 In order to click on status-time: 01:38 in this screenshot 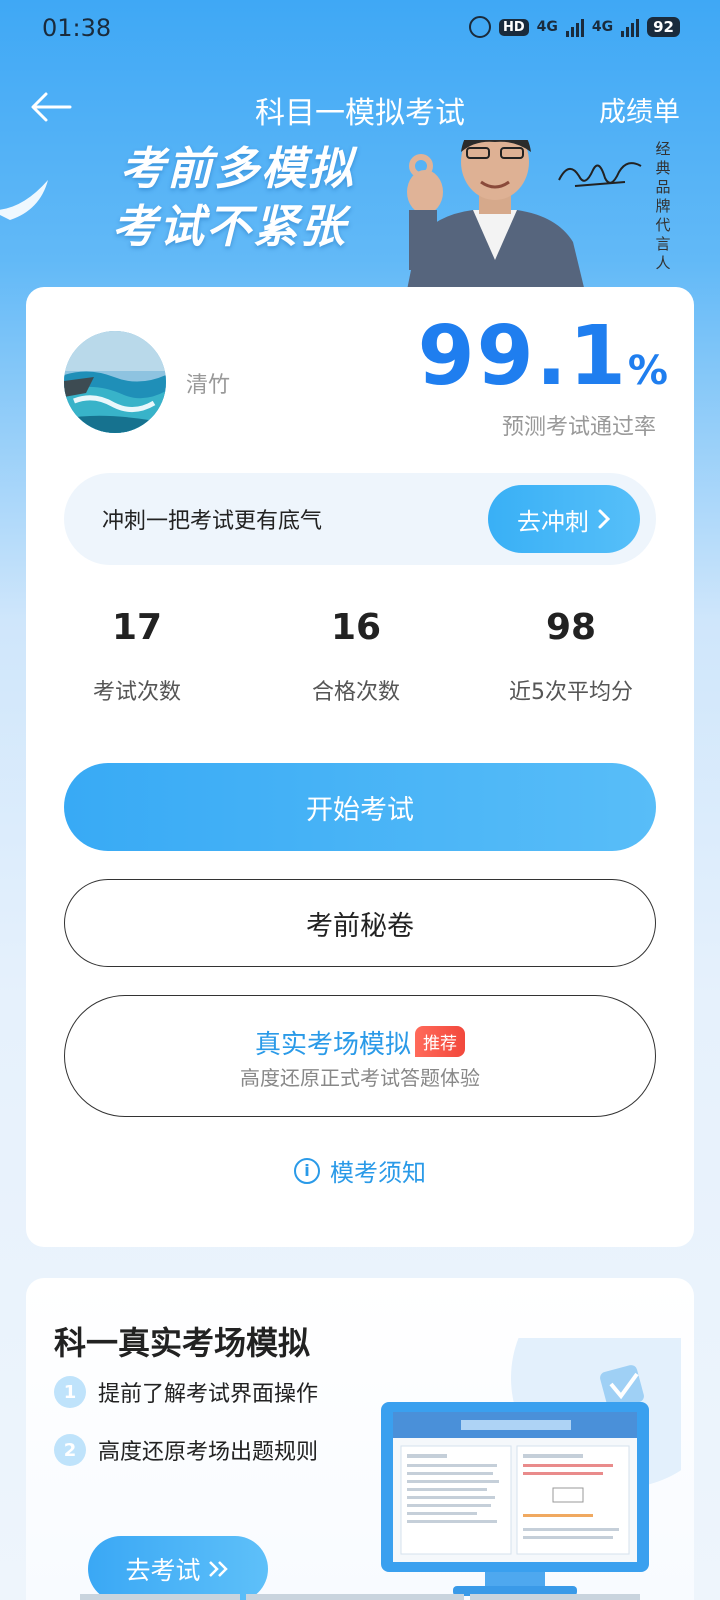, I will do `click(77, 28)`.